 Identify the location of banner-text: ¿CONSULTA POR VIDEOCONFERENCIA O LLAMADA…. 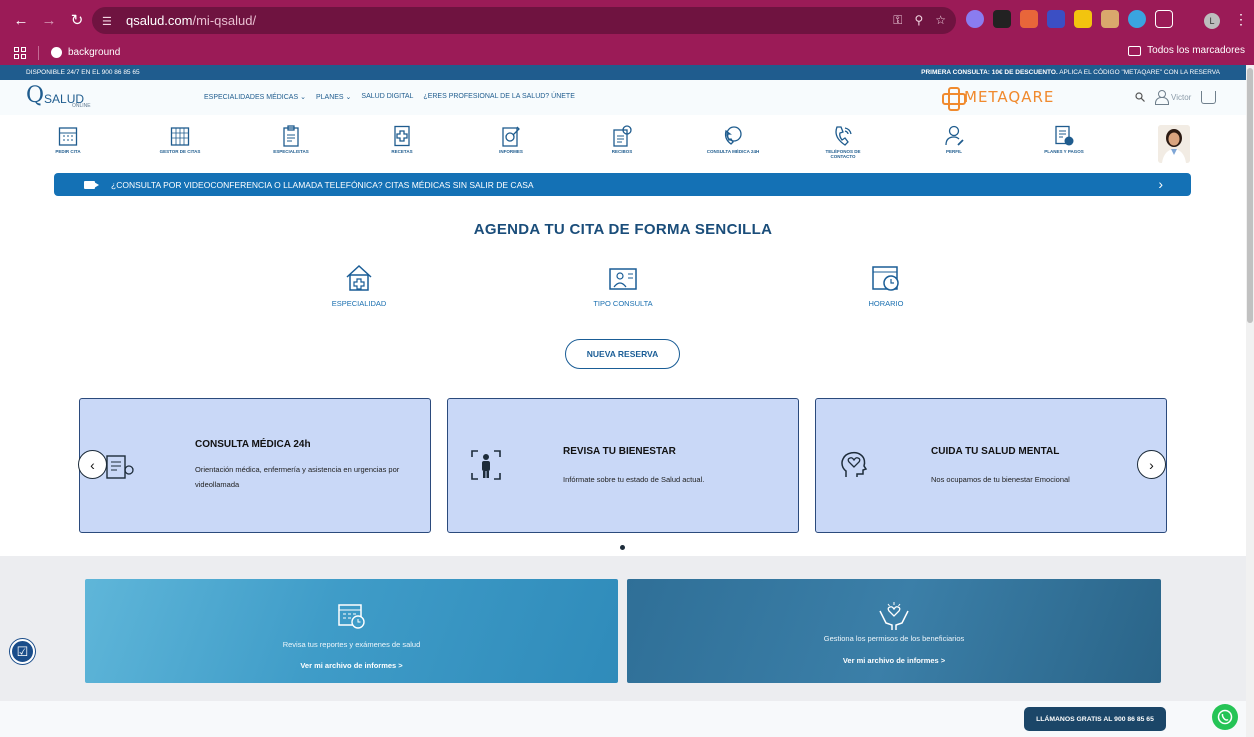
(322, 184).